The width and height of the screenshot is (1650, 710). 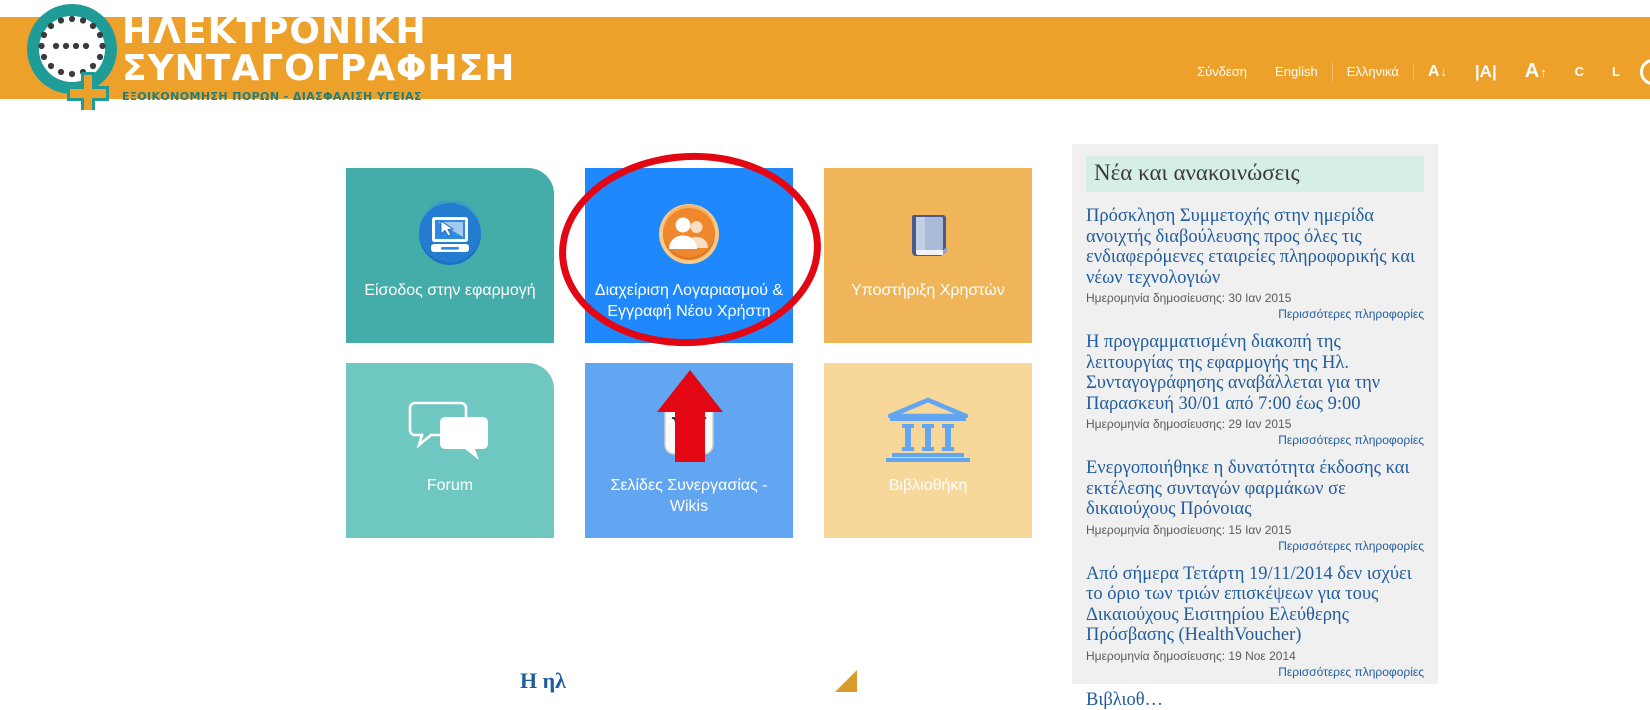 What do you see at coordinates (1255, 530) in the screenshot?
I see `news-item-date: Ημερομηνία δημοσίευσης: 15 Ιαν 2015` at bounding box center [1255, 530].